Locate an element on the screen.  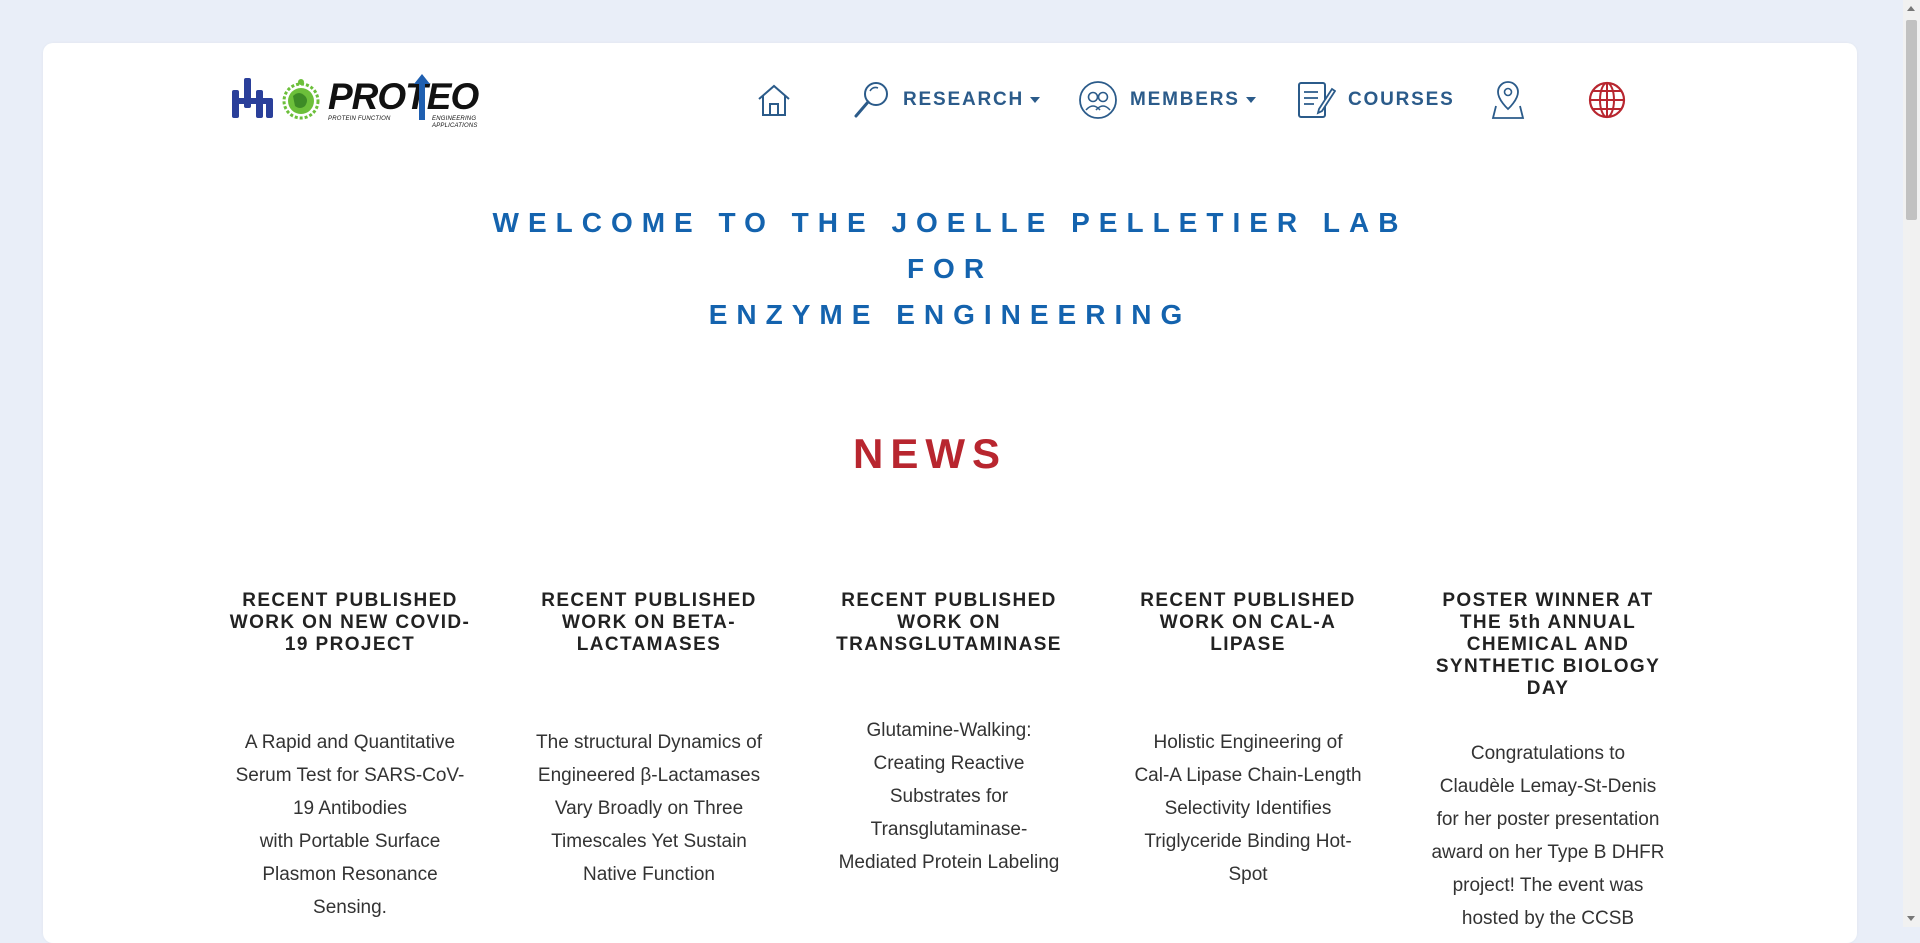
heading-line: LIPASE is located at coordinates (1248, 644).